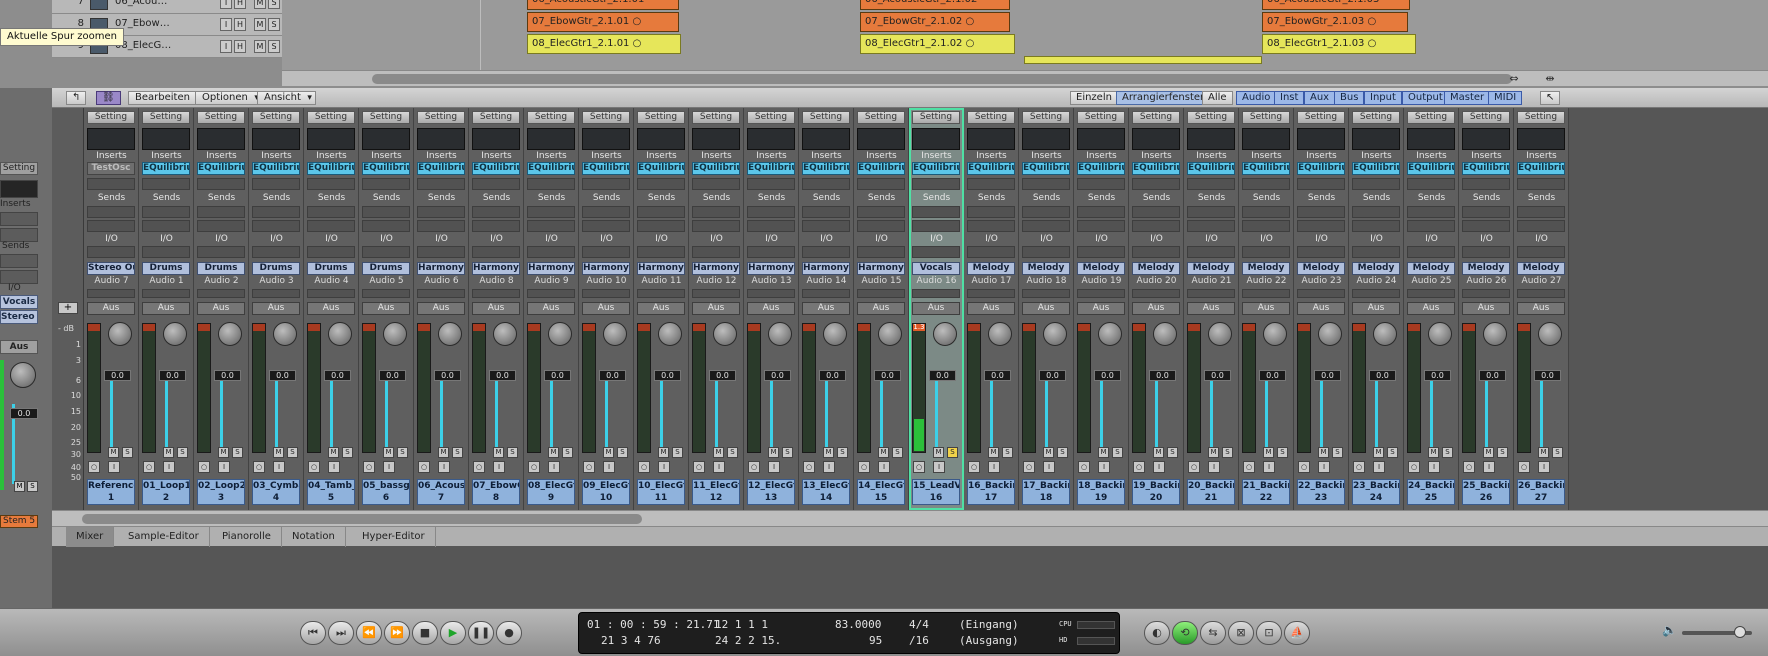 The height and width of the screenshot is (656, 1768). I want to click on goto-start-button: ⏮, so click(313, 633).